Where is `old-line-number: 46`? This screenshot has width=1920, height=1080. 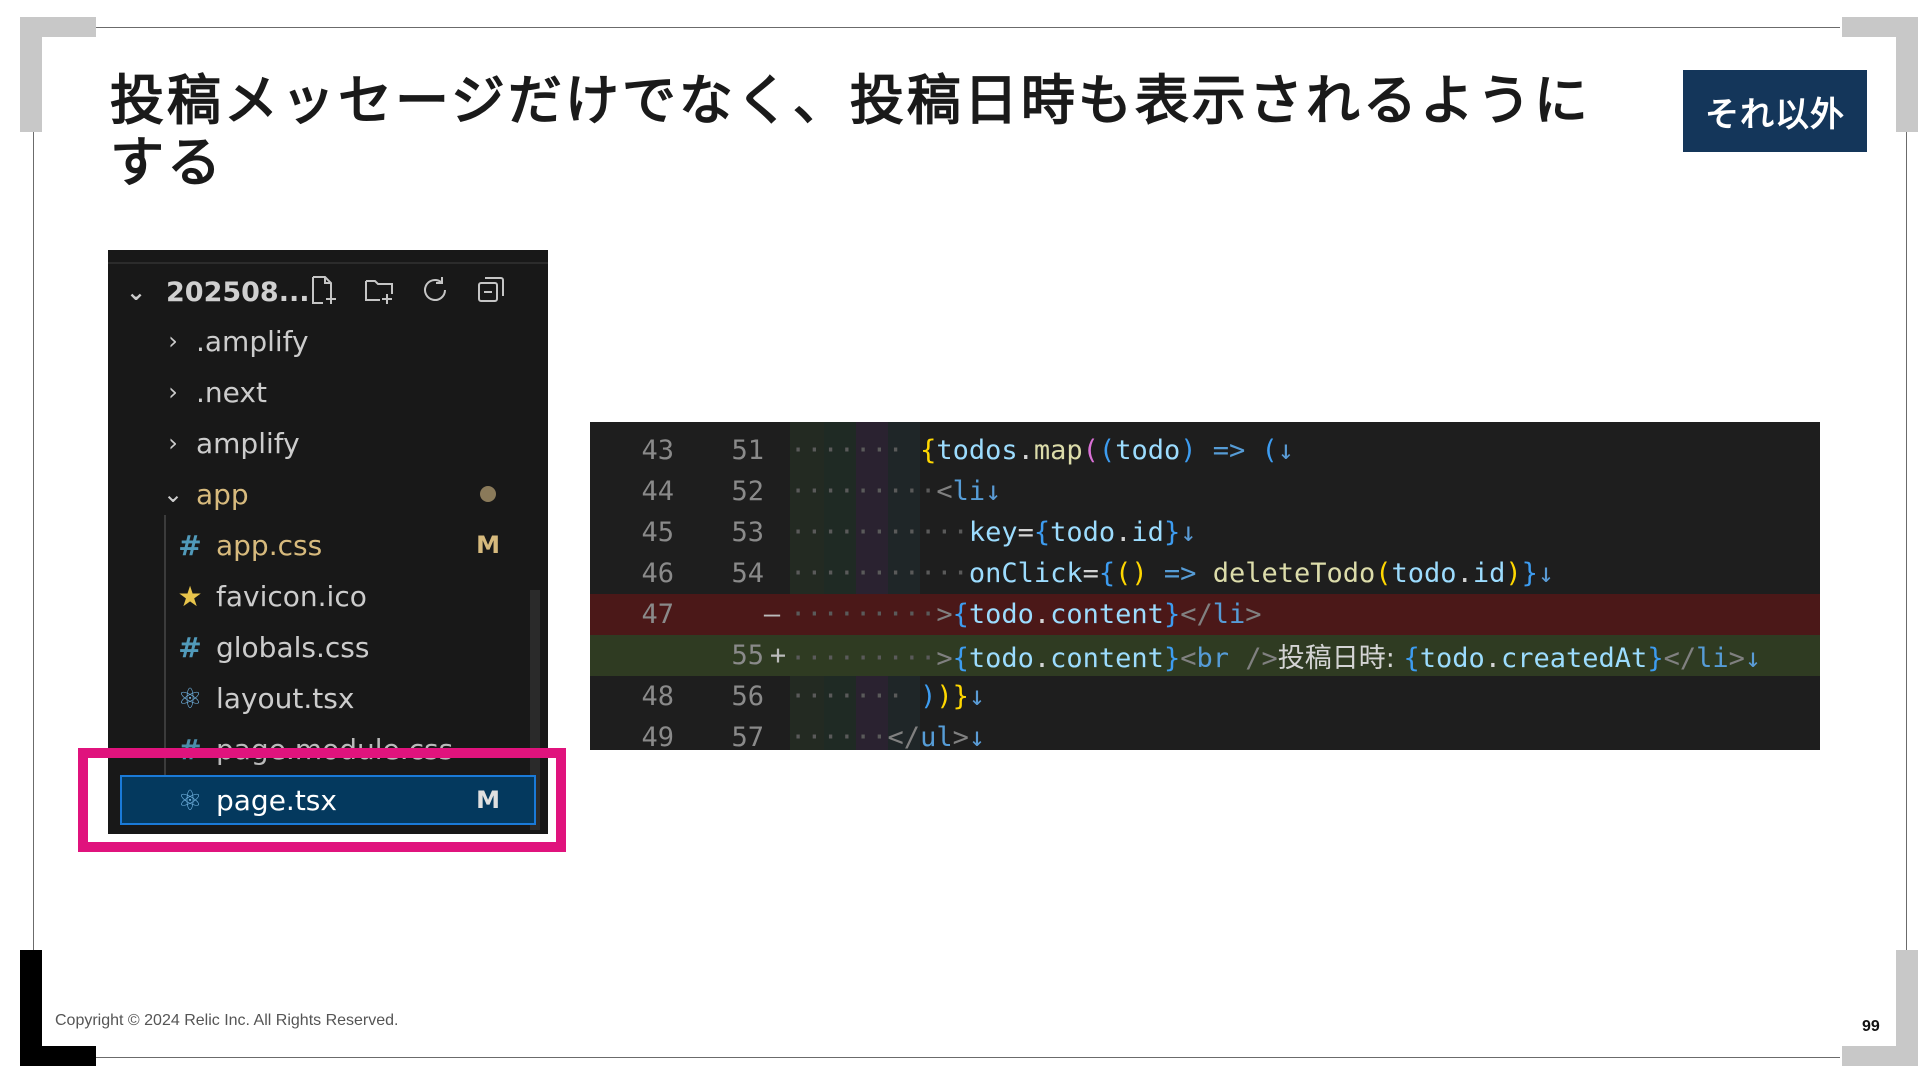
old-line-number: 46 is located at coordinates (657, 573).